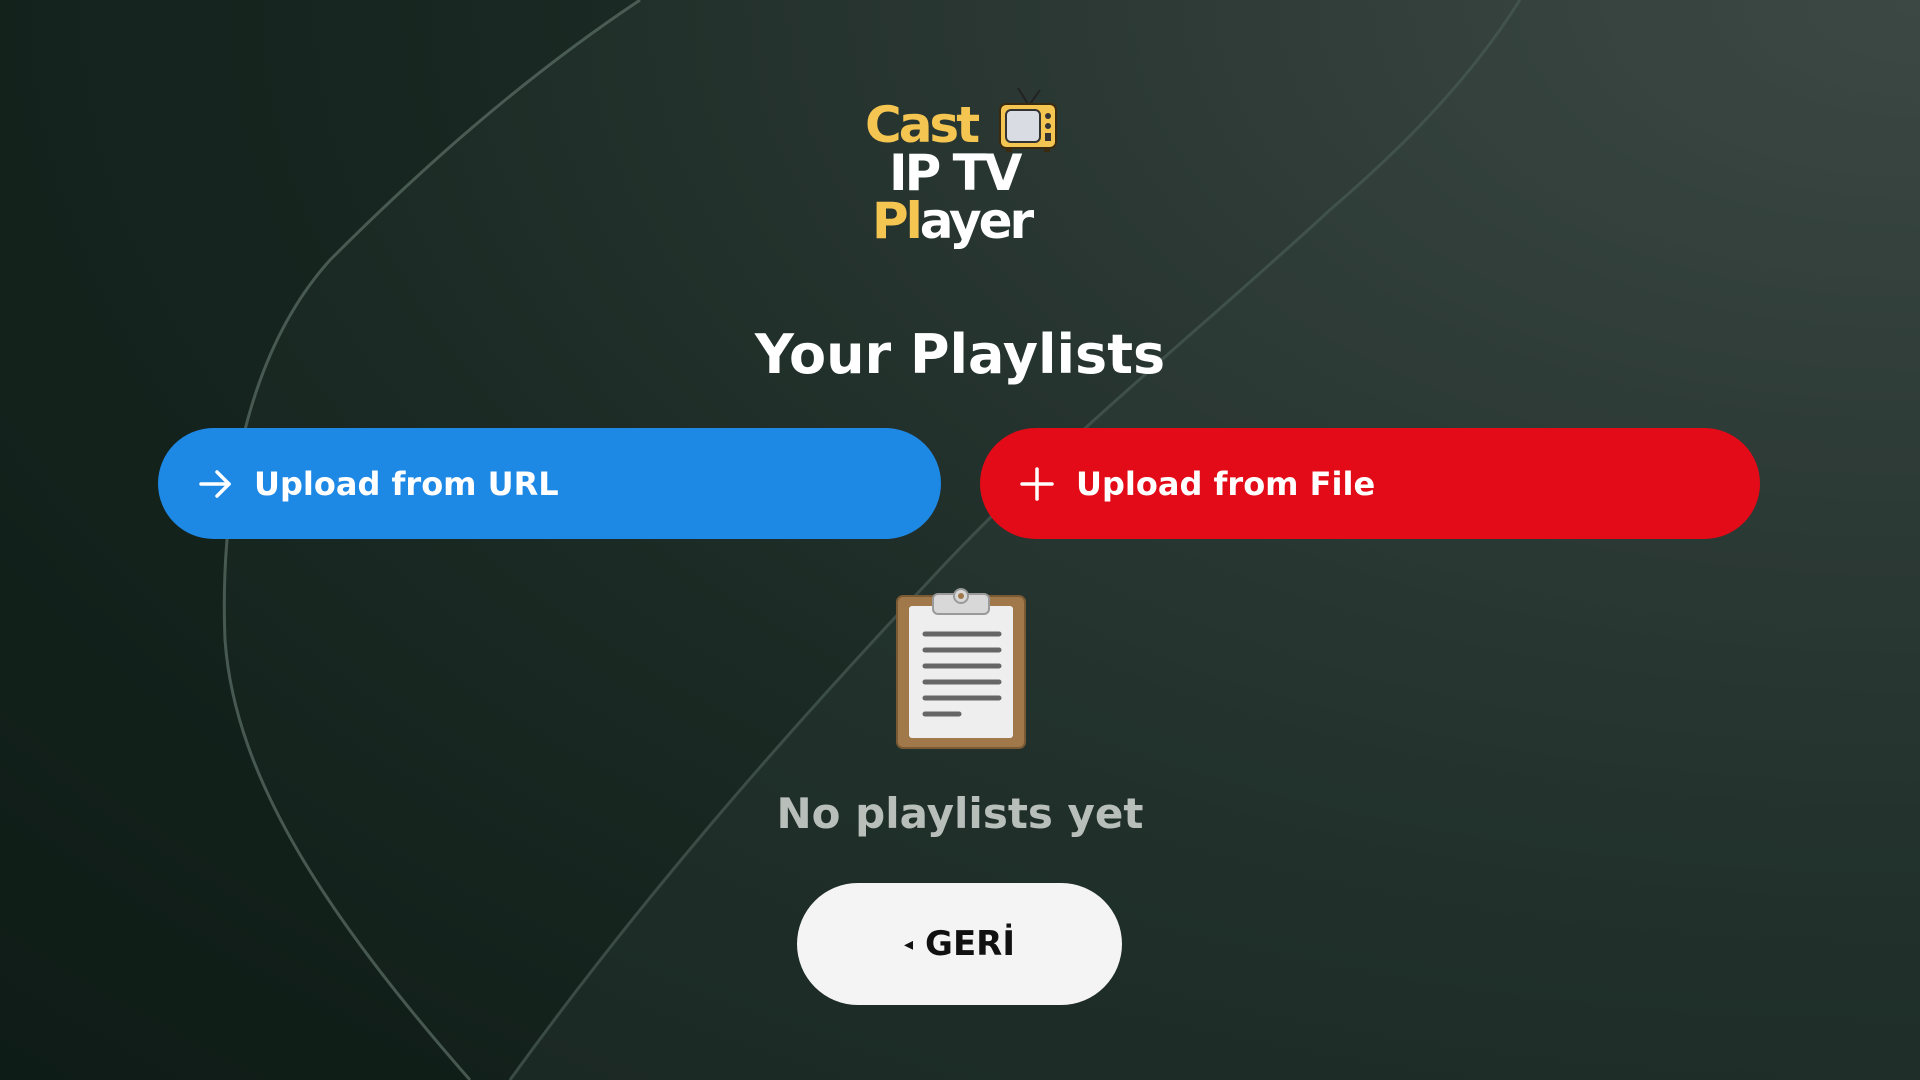 The width and height of the screenshot is (1920, 1080). I want to click on logo-player-rest: ayer, so click(976, 221).